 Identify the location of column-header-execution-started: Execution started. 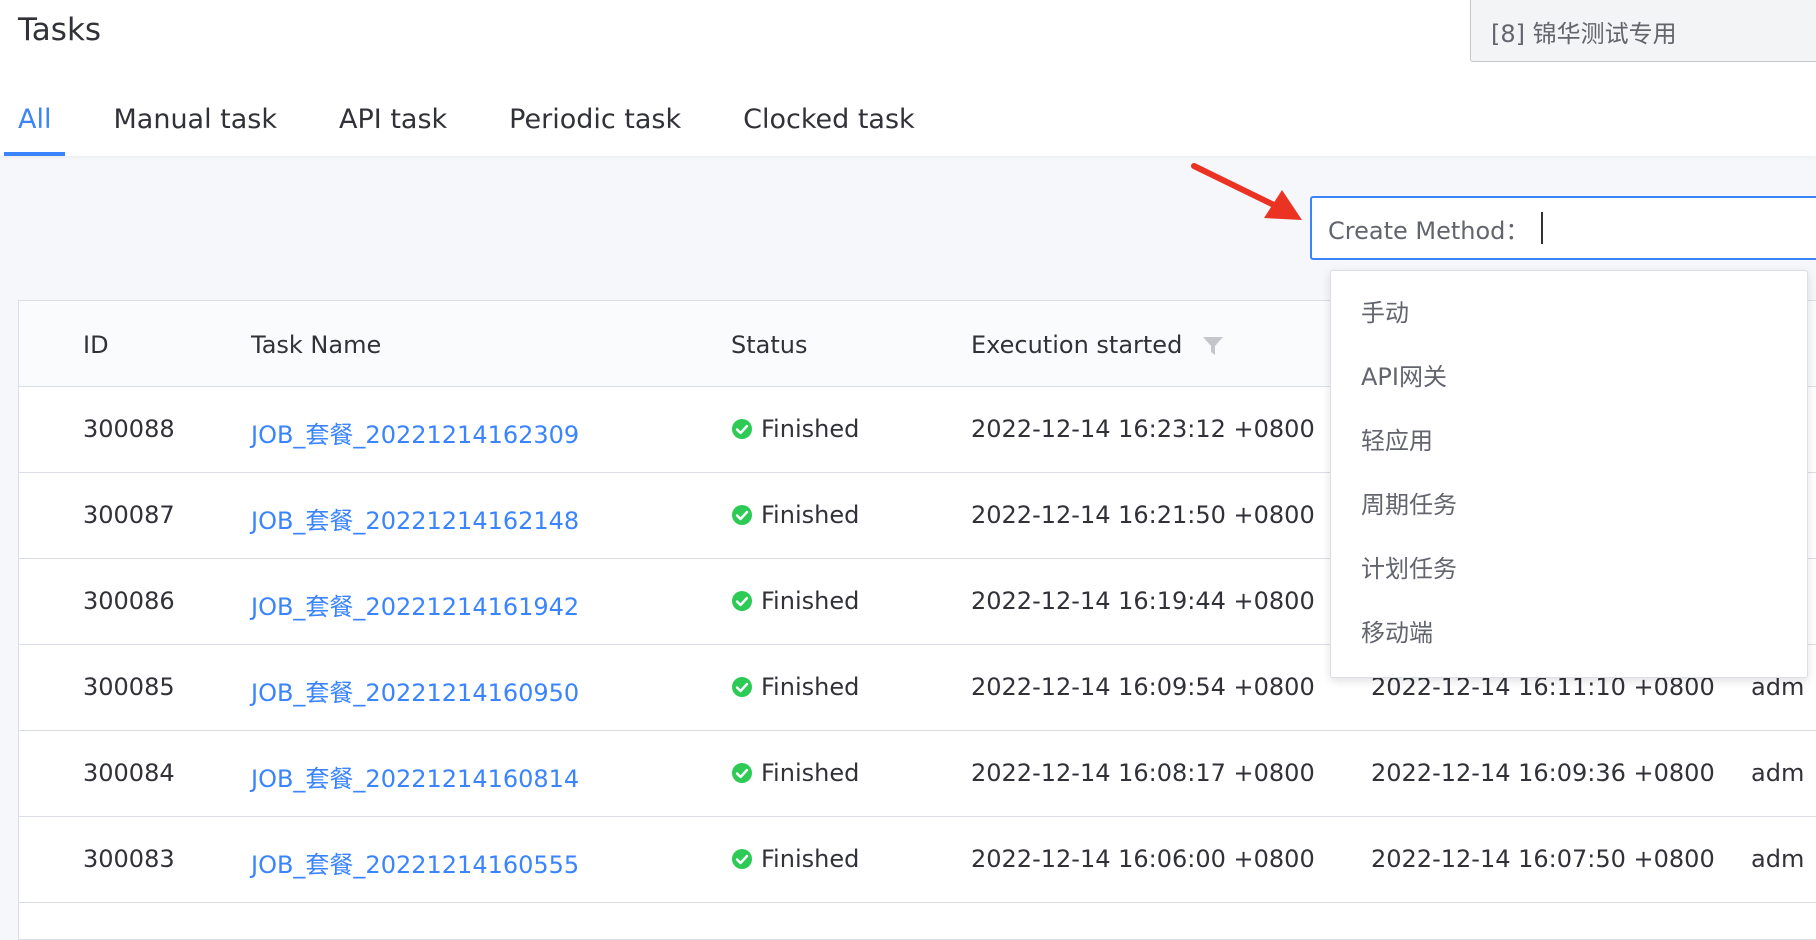
(1097, 345).